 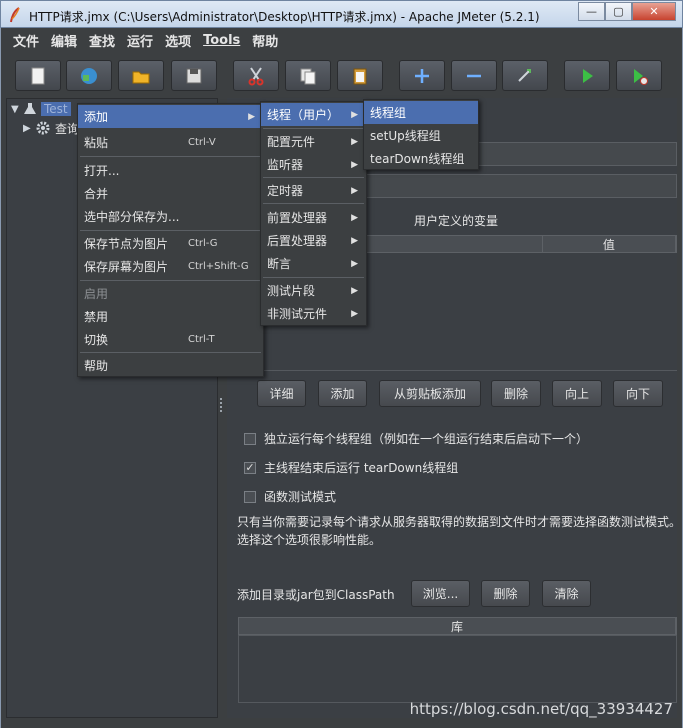 I want to click on col-value-header: 值, so click(x=609, y=244).